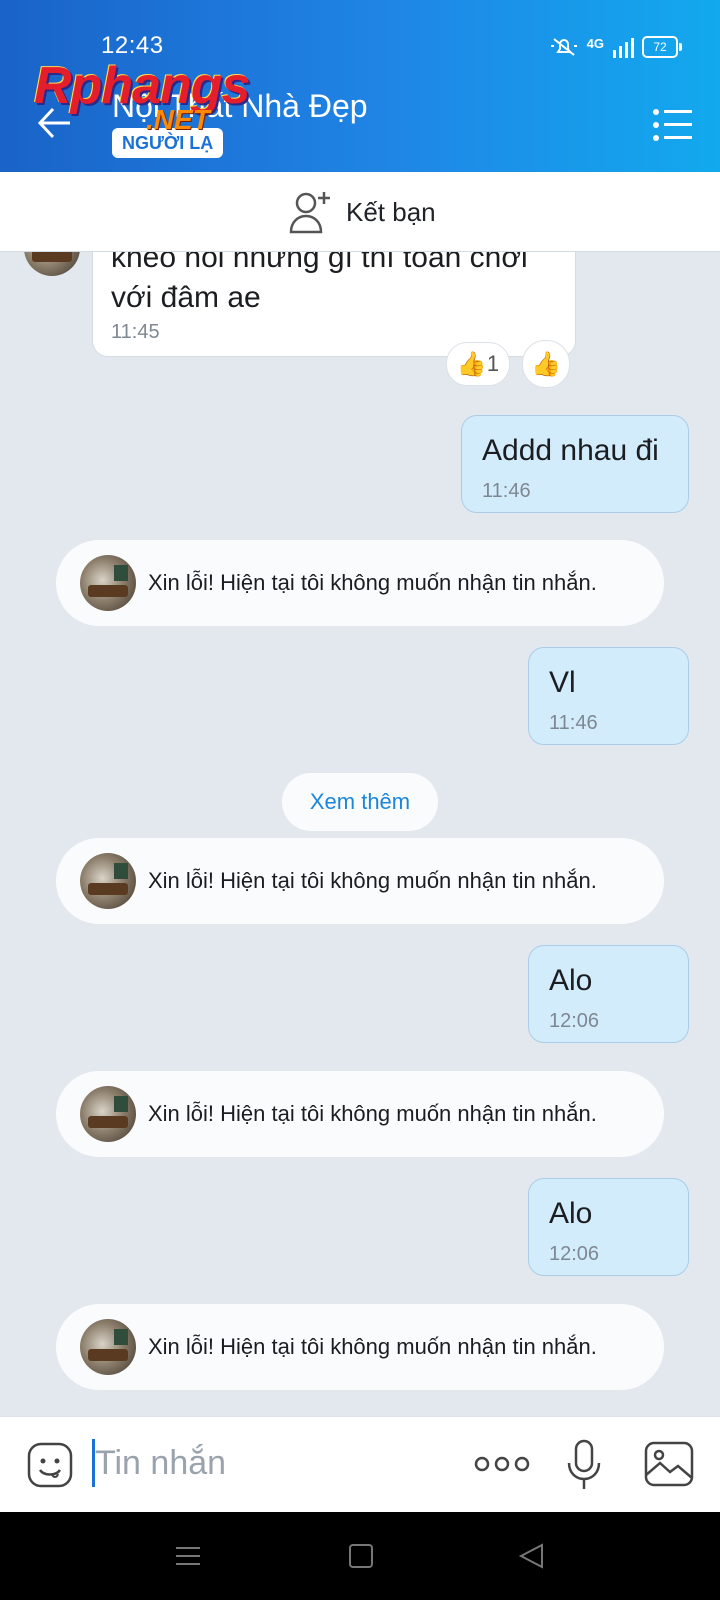  I want to click on home-icon, so click(361, 1556).